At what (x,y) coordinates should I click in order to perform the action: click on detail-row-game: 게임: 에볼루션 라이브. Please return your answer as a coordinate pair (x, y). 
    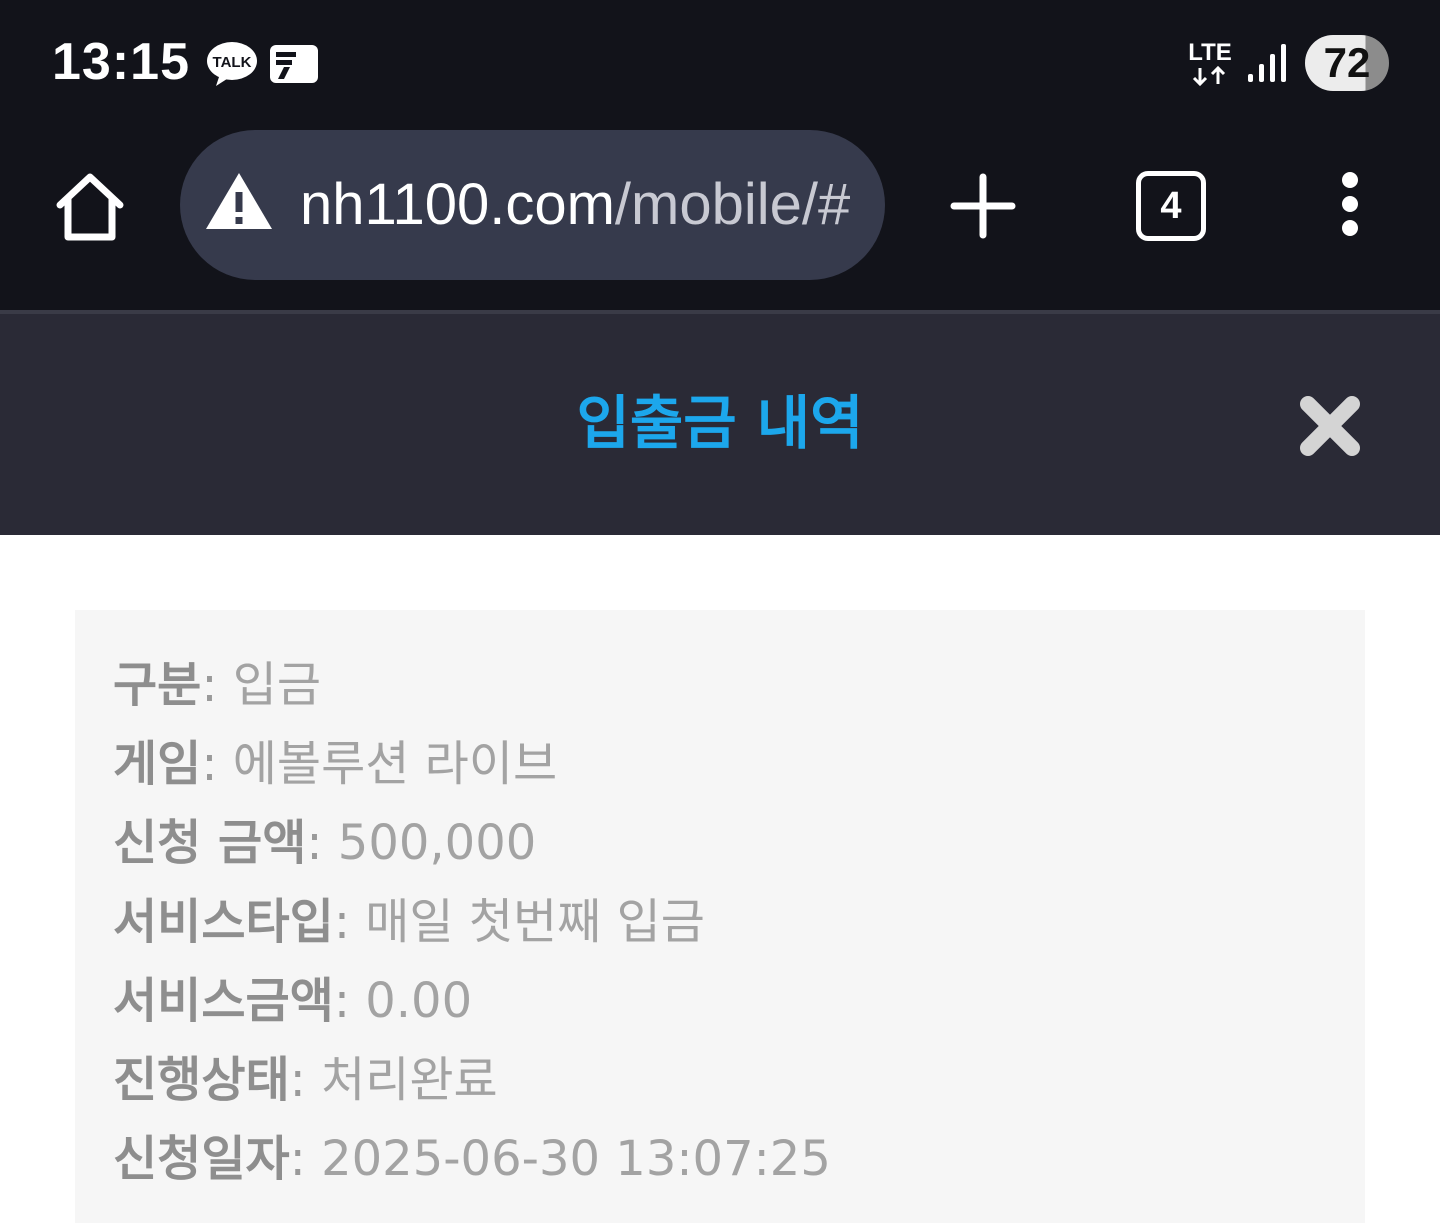
    Looking at the image, I should click on (335, 764).